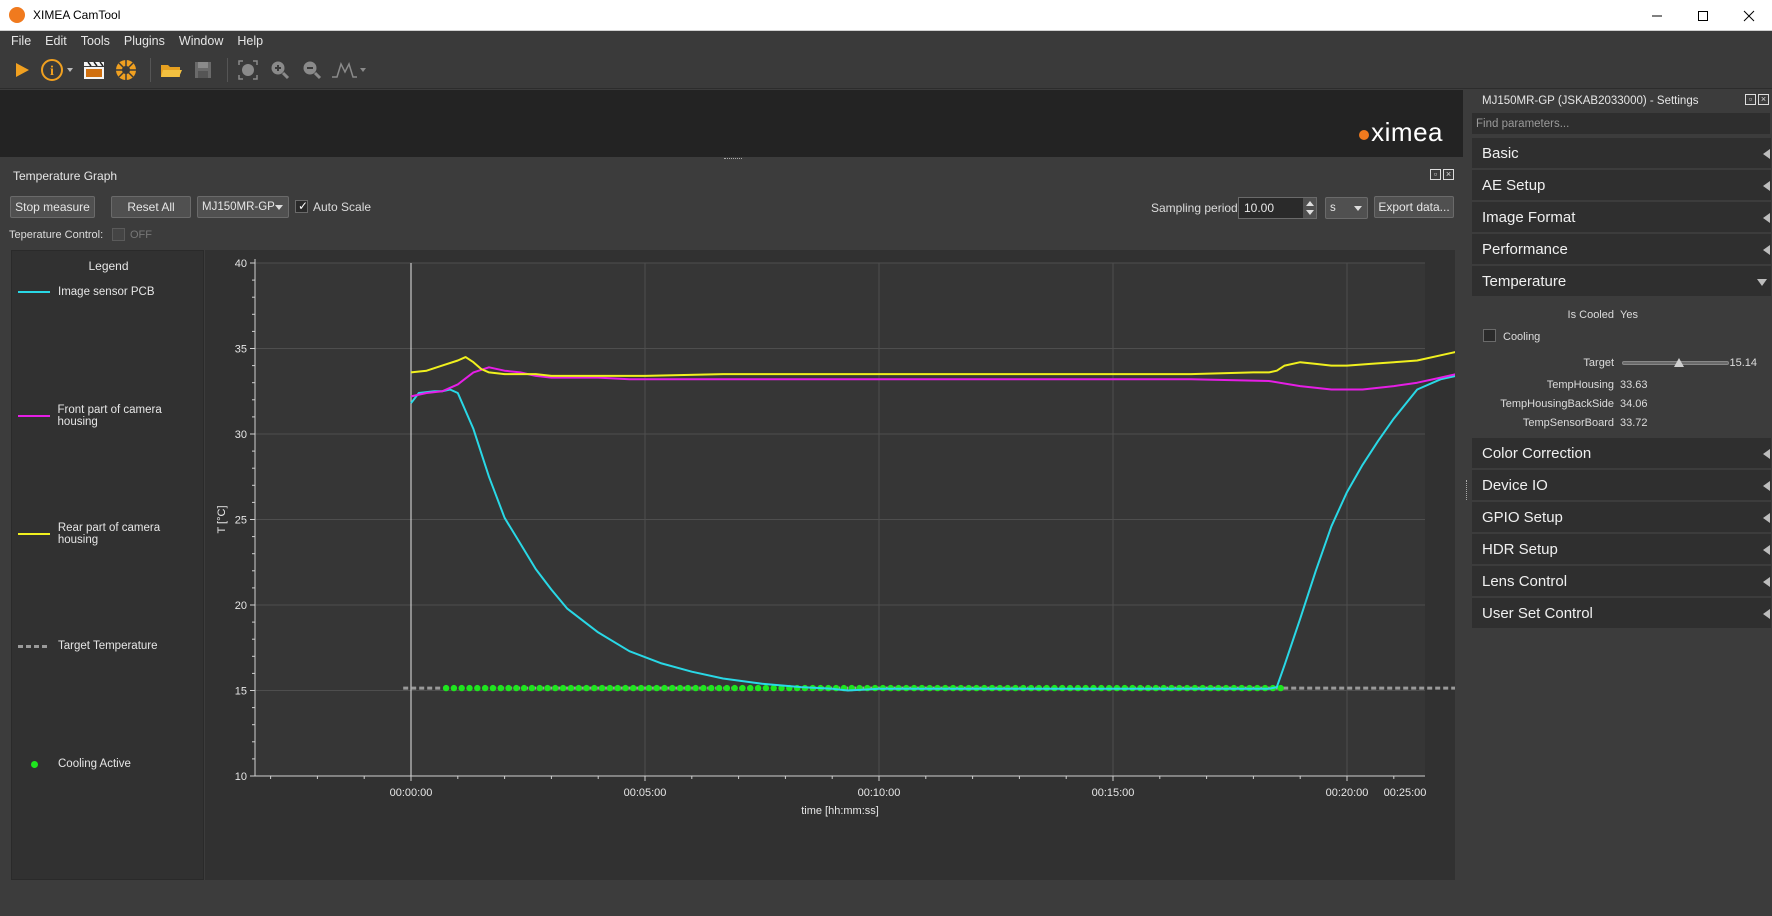 The image size is (1772, 916). I want to click on close-icon, so click(1749, 15).